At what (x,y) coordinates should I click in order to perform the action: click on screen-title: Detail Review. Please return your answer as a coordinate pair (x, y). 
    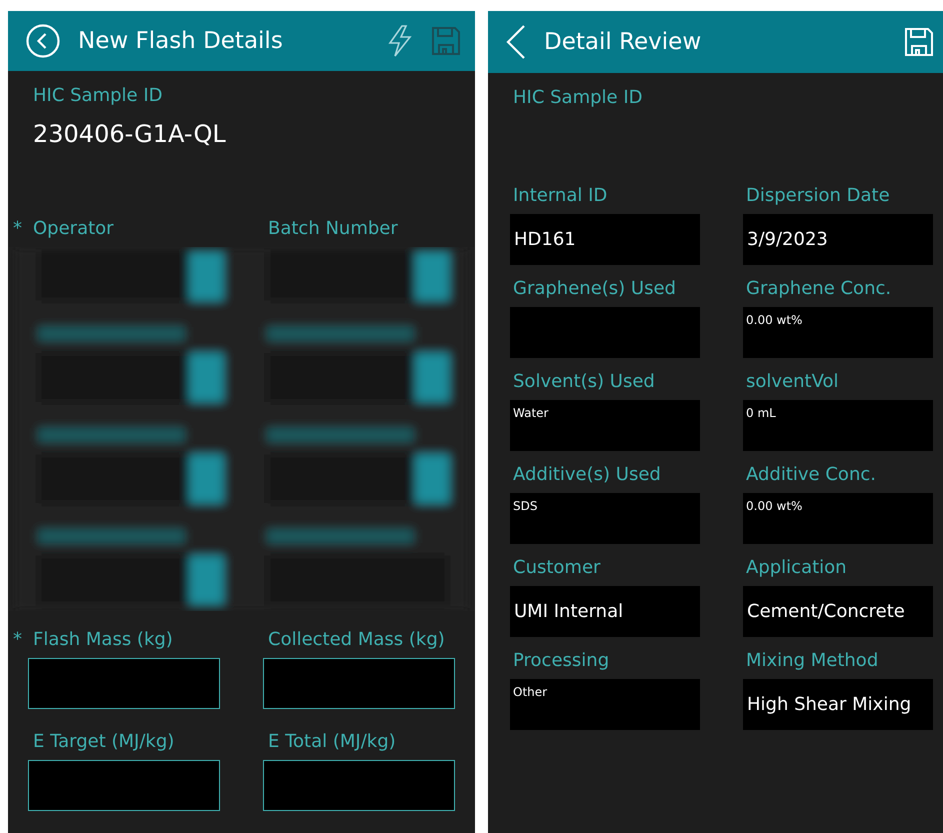
    Looking at the image, I should click on (623, 42).